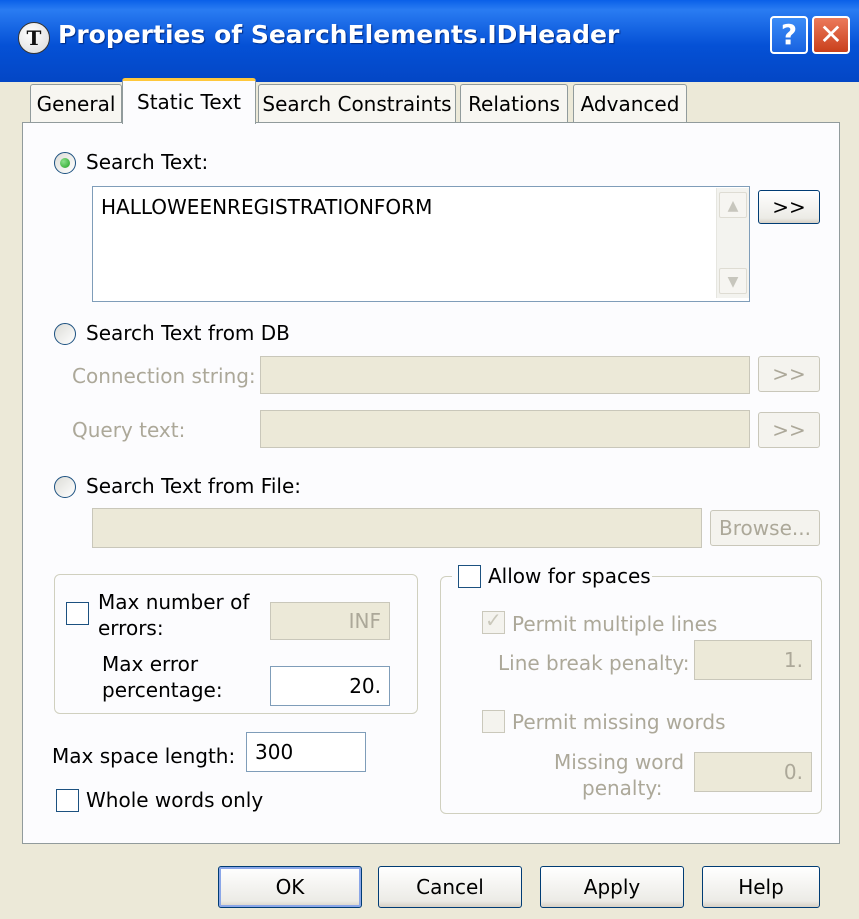  What do you see at coordinates (421, 244) in the screenshot?
I see `search-text-input: HALLOWEENREGISTRATIONFORM` at bounding box center [421, 244].